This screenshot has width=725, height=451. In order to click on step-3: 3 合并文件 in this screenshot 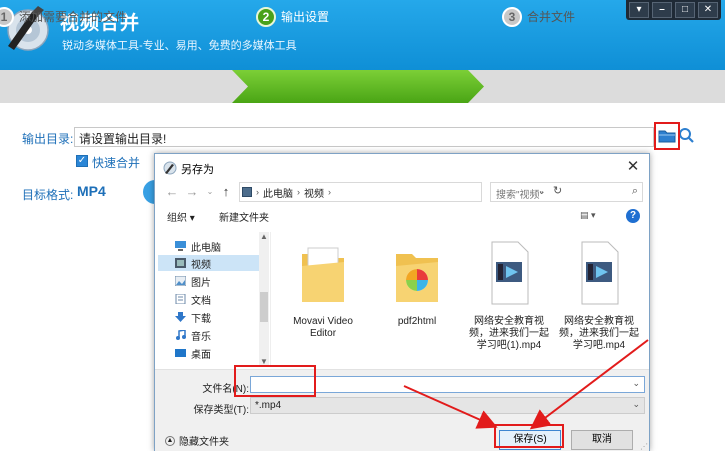, I will do `click(538, 16)`.